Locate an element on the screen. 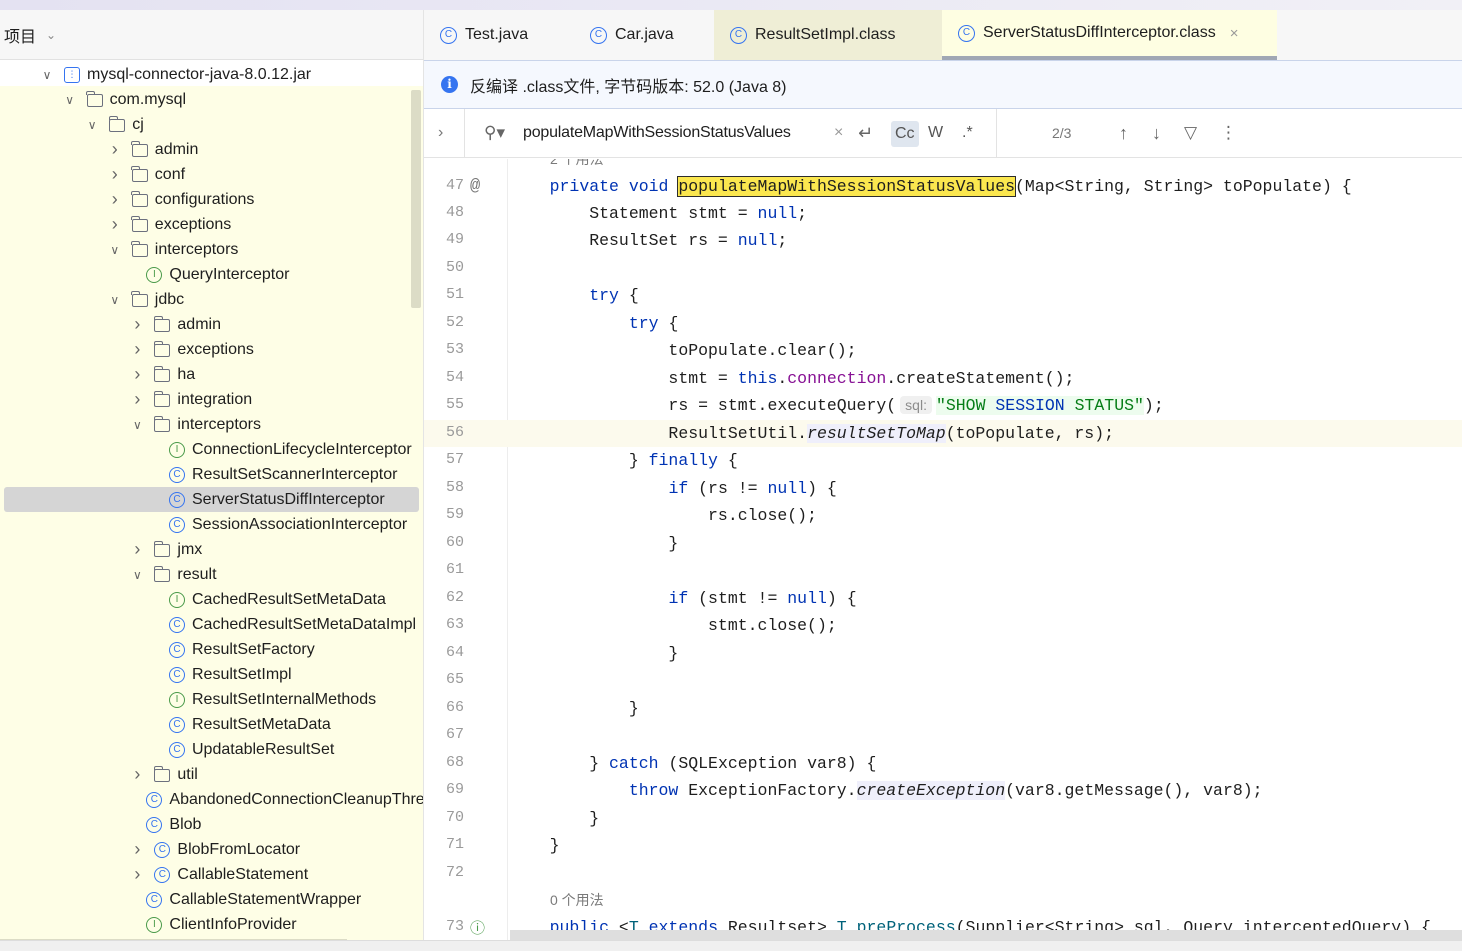 The height and width of the screenshot is (951, 1462). tree-item: C CallableStatementWrapper is located at coordinates (211, 899).